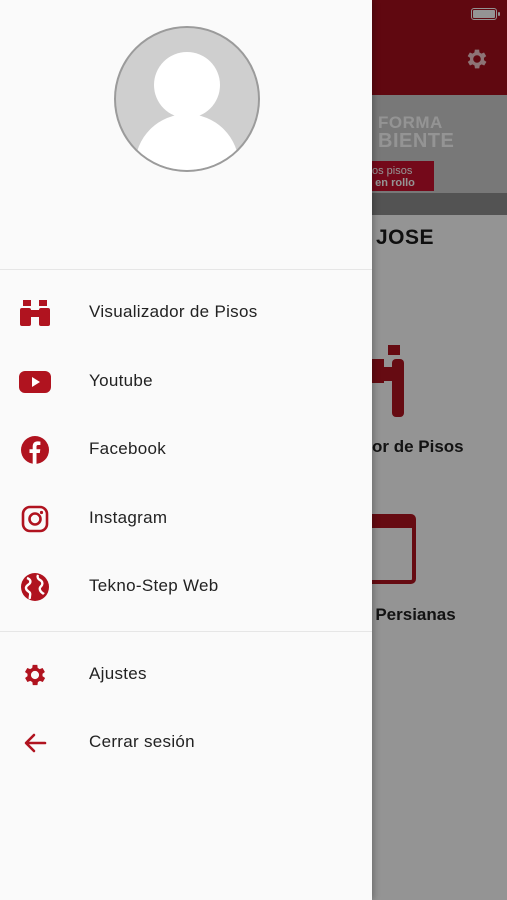 The image size is (507, 900). I want to click on menu-item-label: Facebook, so click(128, 448).